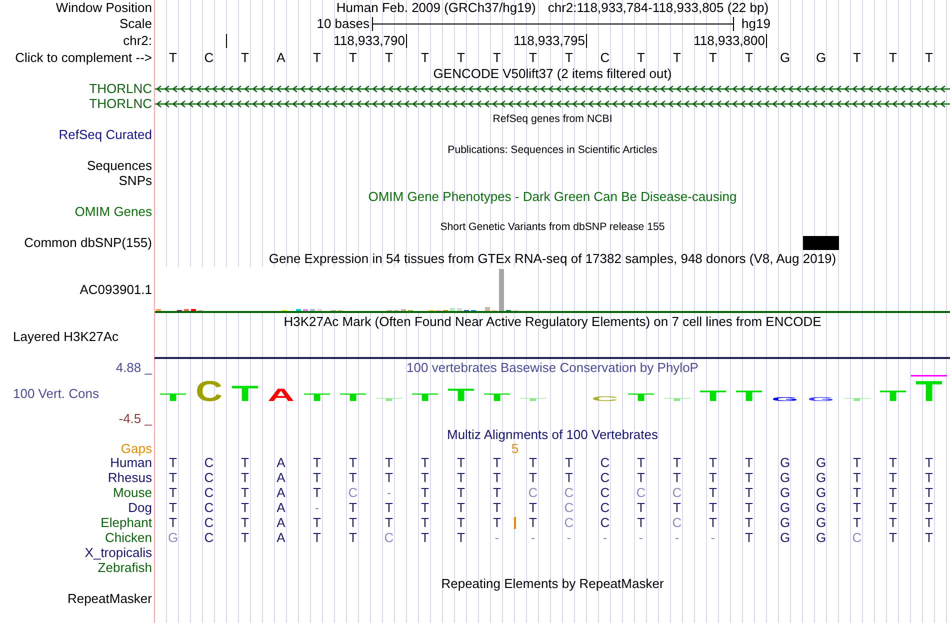  I want to click on track-label: Sequences, so click(119, 165).